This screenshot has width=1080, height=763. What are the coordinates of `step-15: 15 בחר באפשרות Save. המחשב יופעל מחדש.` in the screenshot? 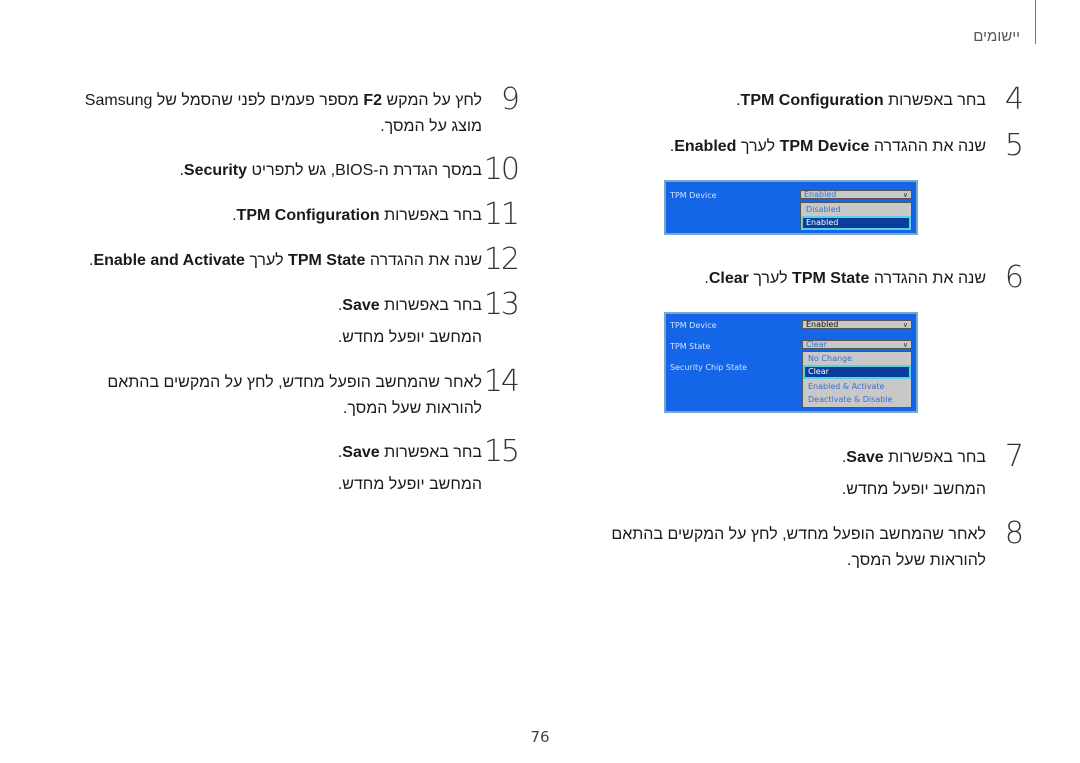 It's located at (428, 466).